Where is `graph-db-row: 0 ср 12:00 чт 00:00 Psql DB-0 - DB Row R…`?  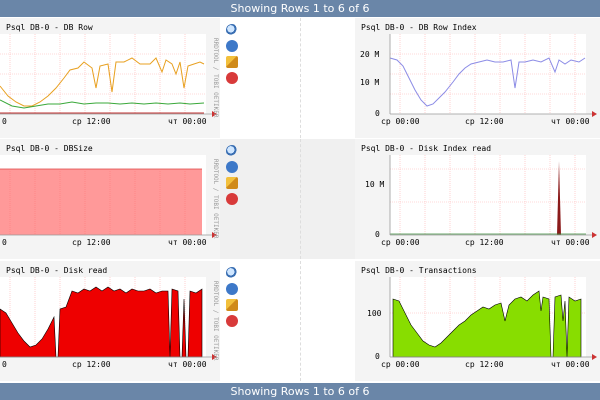 graph-db-row: 0 ср 12:00 чт 00:00 Psql DB-0 - DB Row R… is located at coordinates (110, 78).